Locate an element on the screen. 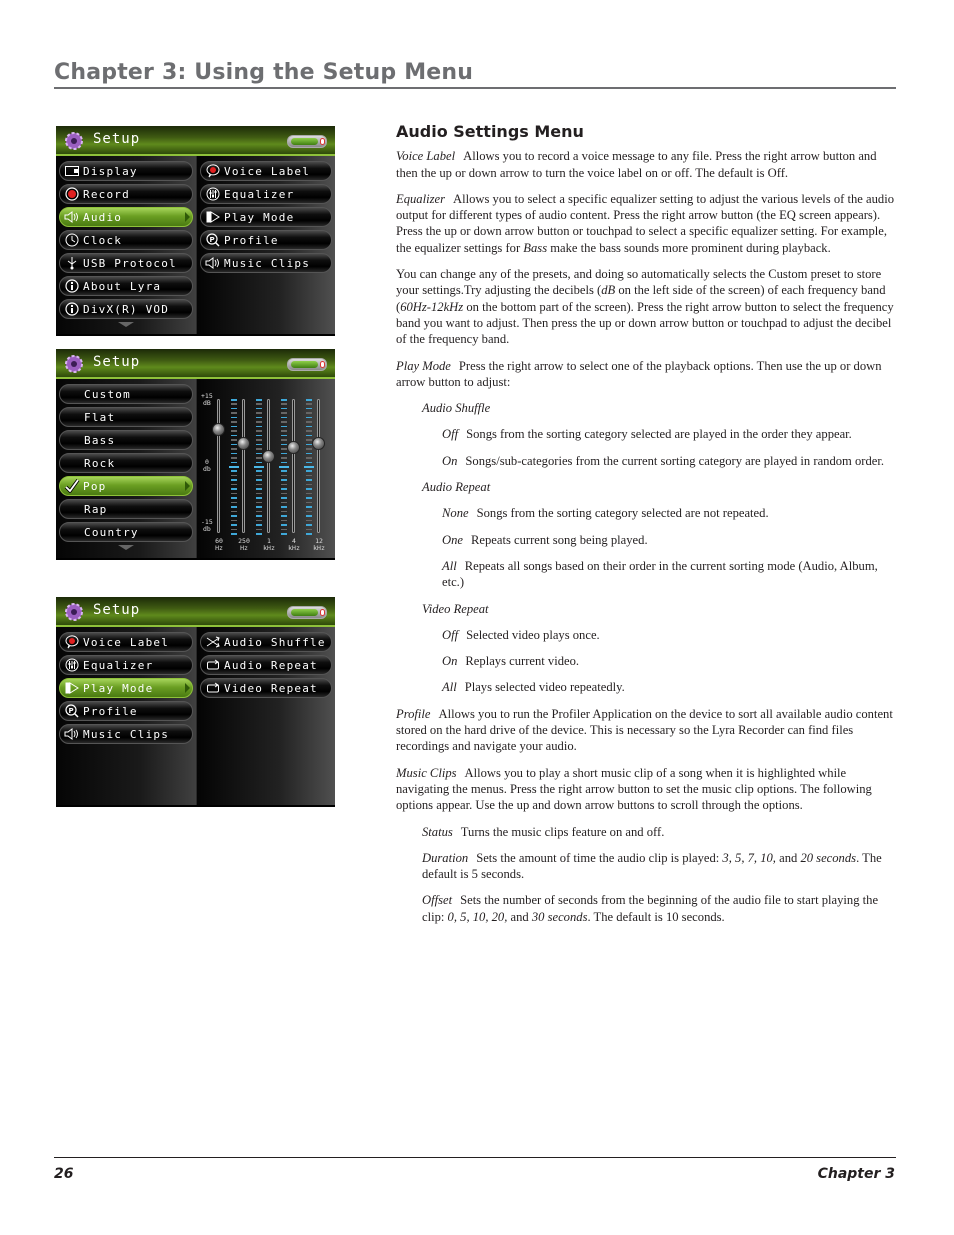 Image resolution: width=954 pixels, height=1235 pixels. menu-item: USB Protocol is located at coordinates (126, 263).